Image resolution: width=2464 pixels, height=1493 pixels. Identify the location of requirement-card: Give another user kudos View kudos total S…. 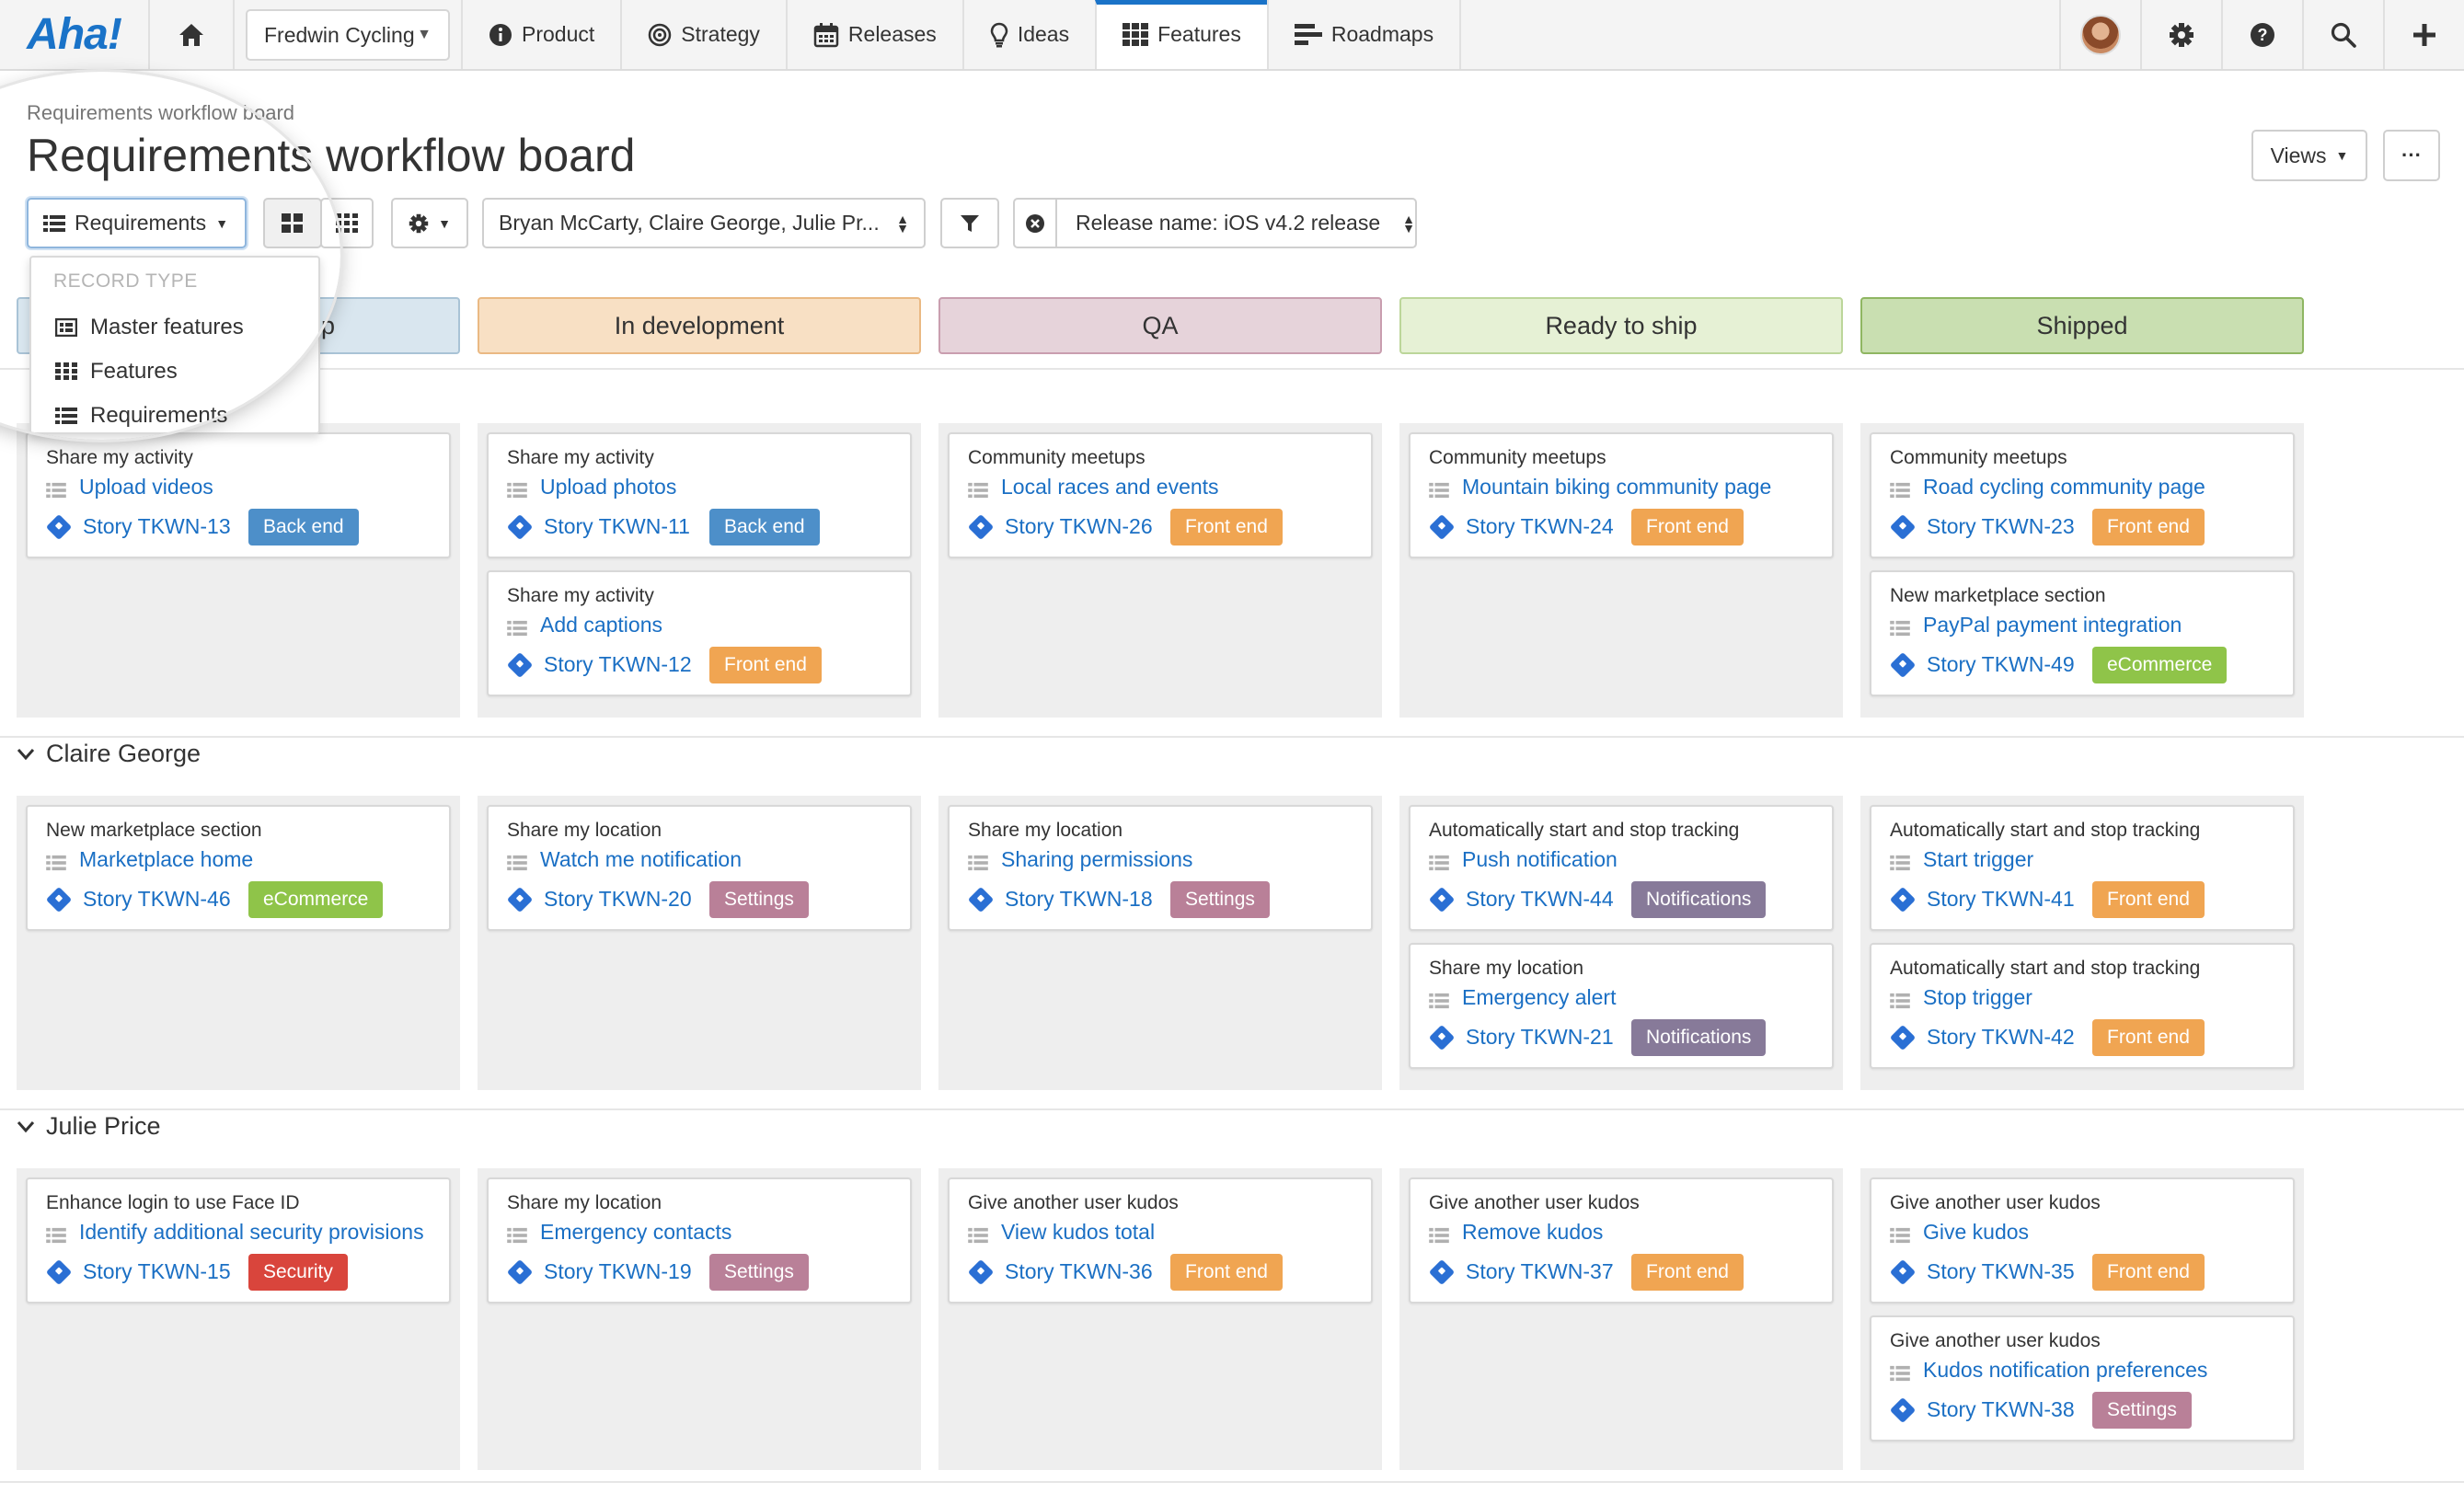
(1160, 1240).